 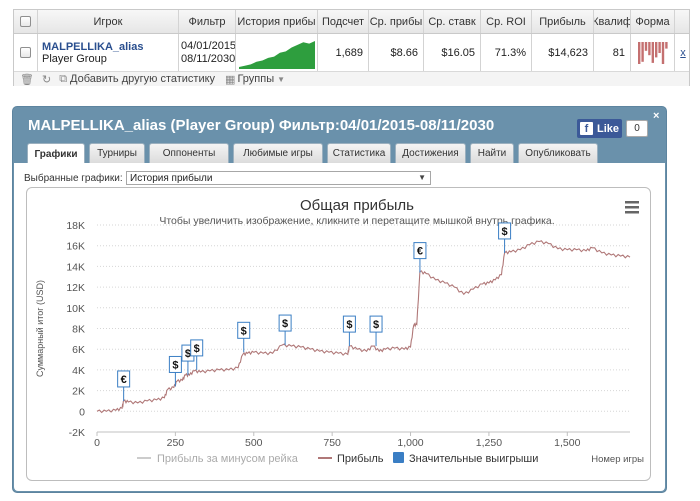 What do you see at coordinates (473, 459) in the screenshot?
I see `legend-label-wins: Значительные выигрыши` at bounding box center [473, 459].